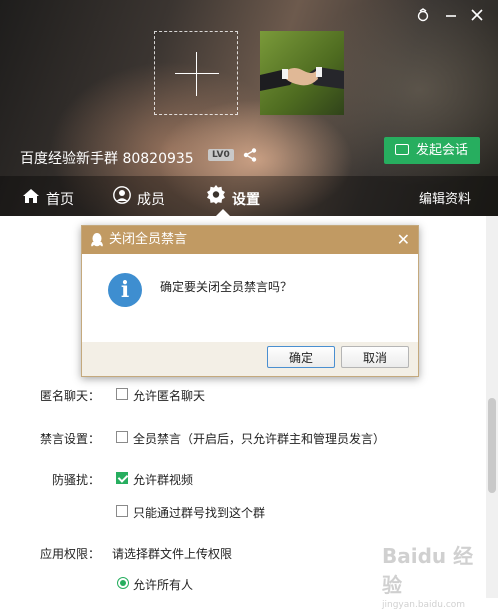 The width and height of the screenshot is (498, 610). I want to click on close-icon, so click(477, 17).